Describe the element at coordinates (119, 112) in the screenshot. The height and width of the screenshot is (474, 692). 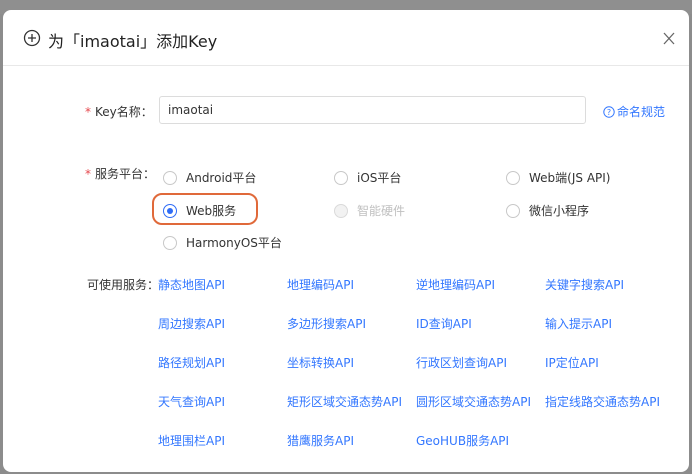
I see `key-name-label: * Key名称：` at that location.